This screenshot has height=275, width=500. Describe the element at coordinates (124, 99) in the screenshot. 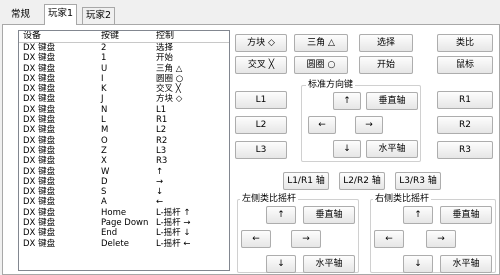

I see `list-item: DX 键盘 J 方块 ◇` at that location.